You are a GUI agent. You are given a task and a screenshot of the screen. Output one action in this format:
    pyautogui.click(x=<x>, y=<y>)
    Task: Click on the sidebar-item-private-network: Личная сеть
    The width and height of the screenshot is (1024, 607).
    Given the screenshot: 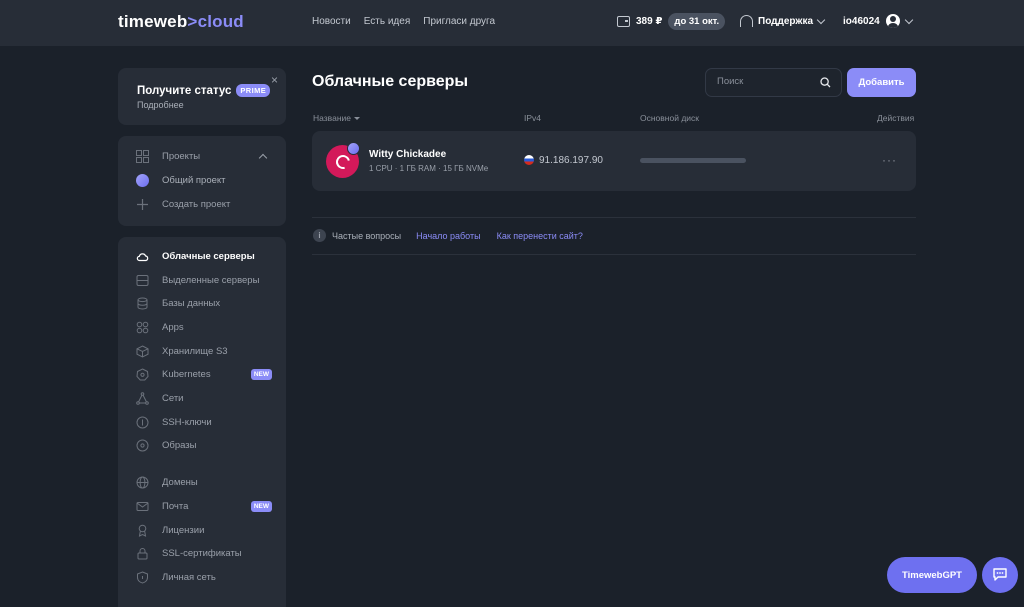 What is the action you would take?
    pyautogui.click(x=204, y=577)
    